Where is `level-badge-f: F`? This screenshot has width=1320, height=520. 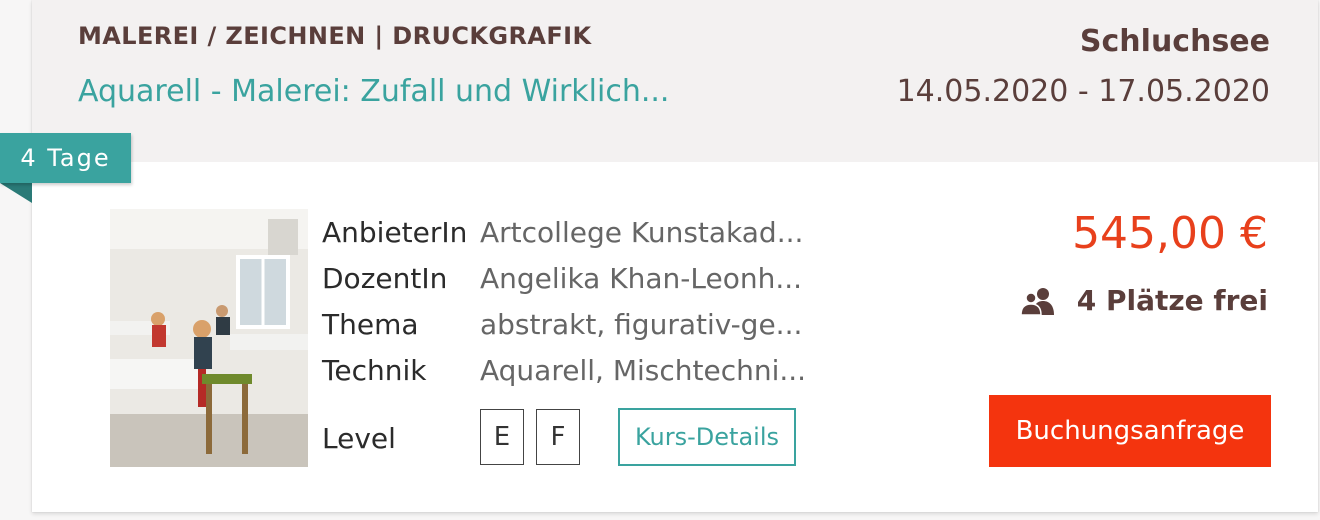 level-badge-f: F is located at coordinates (558, 437).